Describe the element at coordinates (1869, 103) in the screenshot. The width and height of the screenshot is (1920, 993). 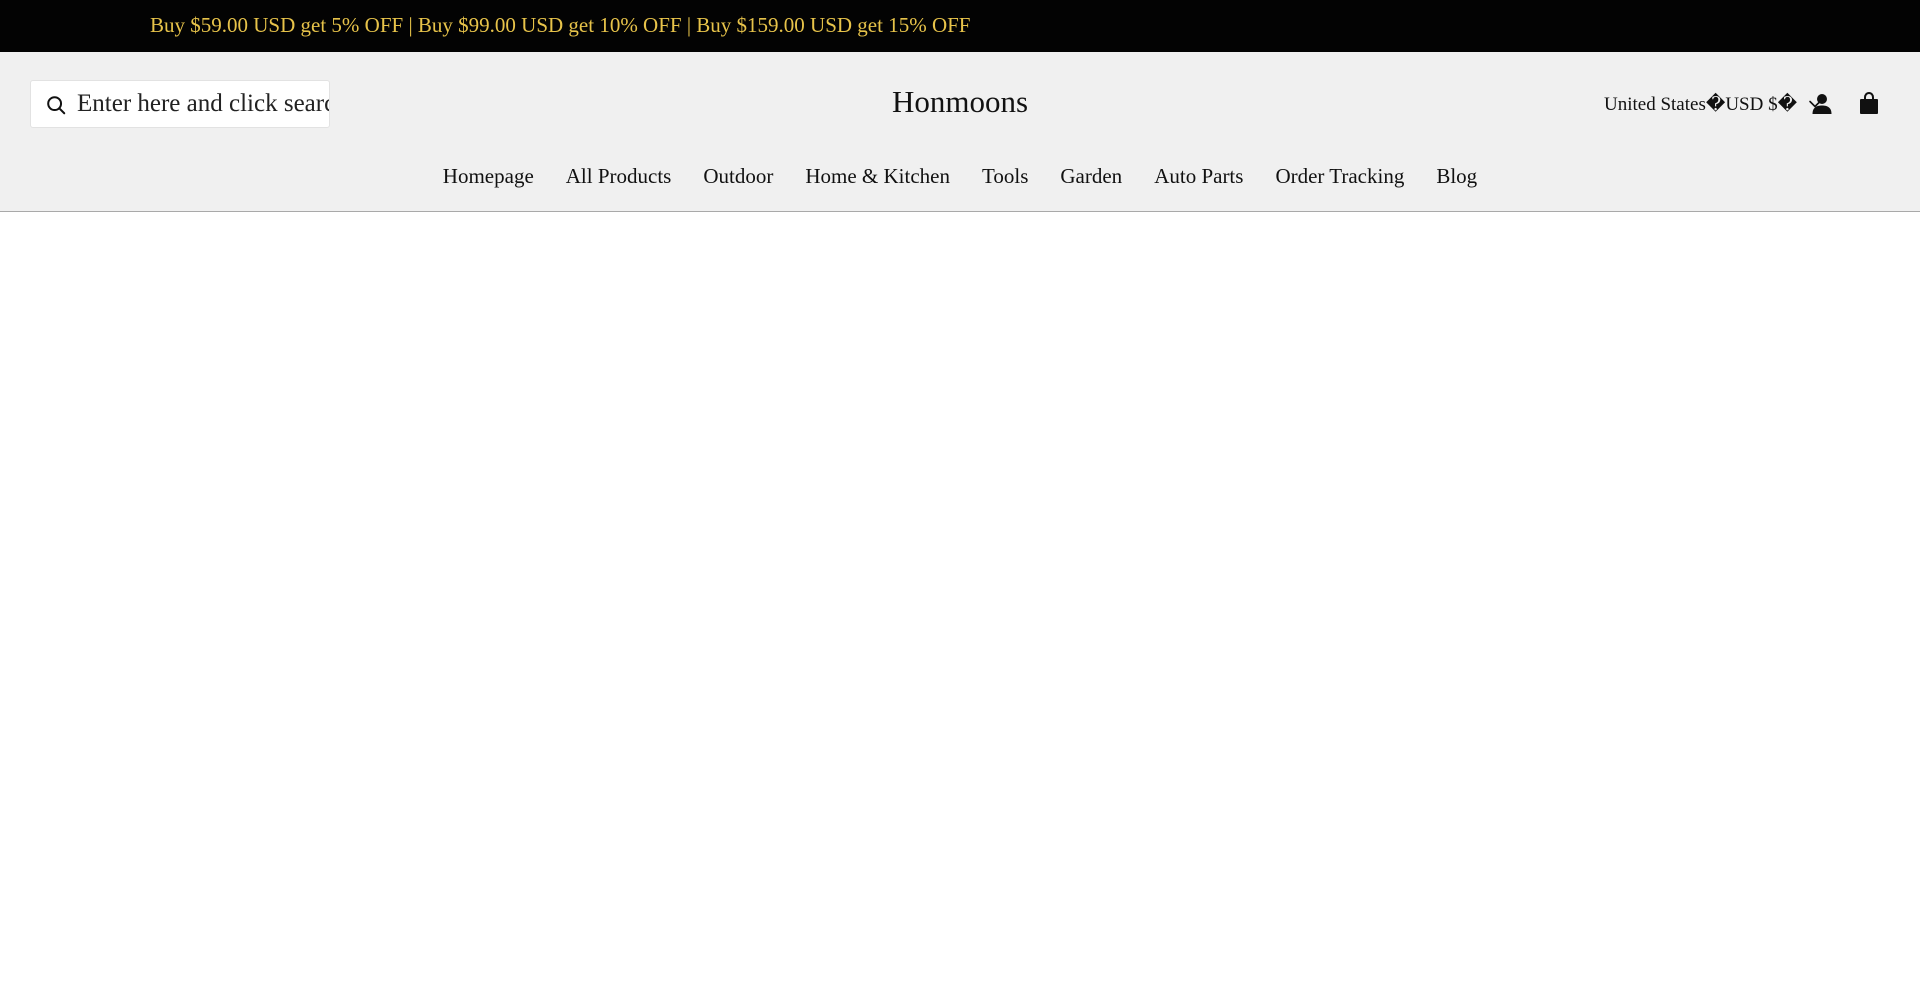
I see `cart-icon` at that location.